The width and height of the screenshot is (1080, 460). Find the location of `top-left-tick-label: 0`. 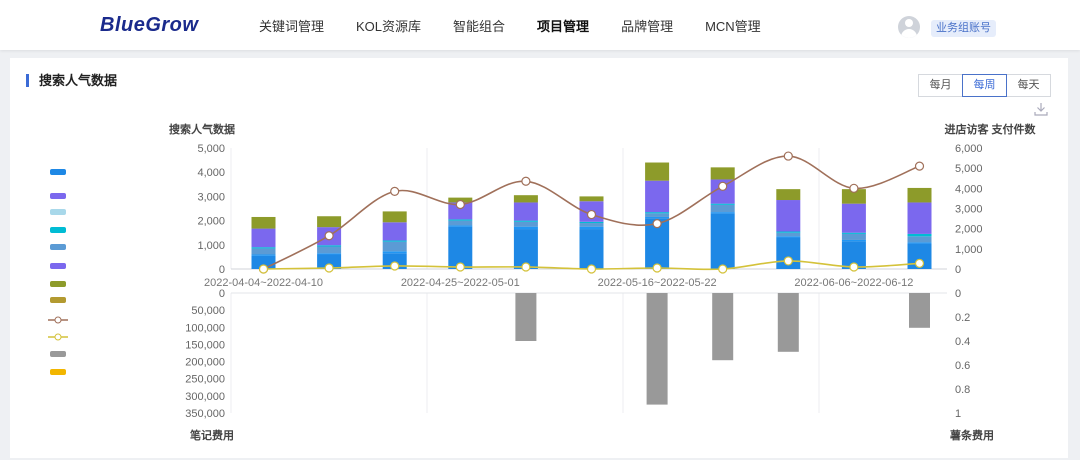

top-left-tick-label: 0 is located at coordinates (222, 270).